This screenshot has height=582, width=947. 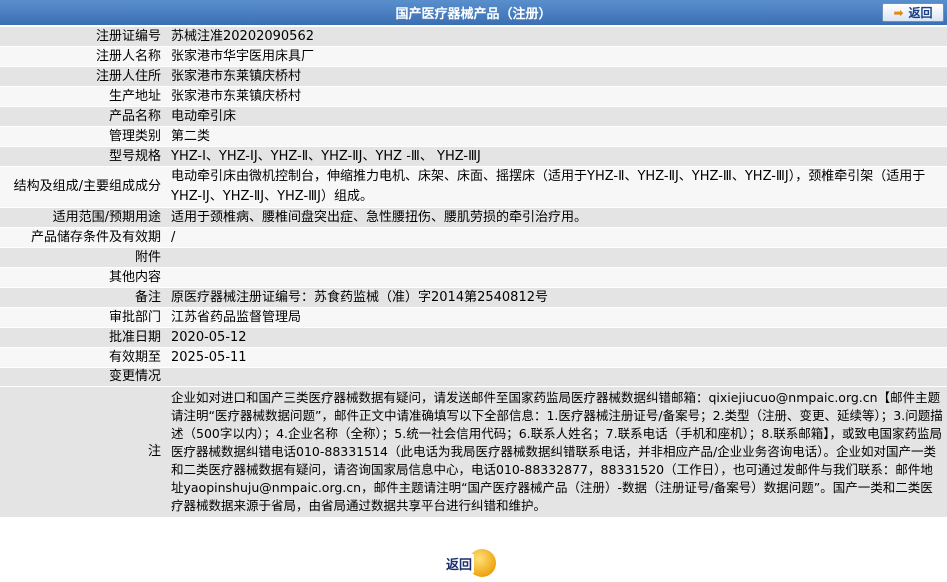 I want to click on field-value: 2025-05-11, so click(x=557, y=357).